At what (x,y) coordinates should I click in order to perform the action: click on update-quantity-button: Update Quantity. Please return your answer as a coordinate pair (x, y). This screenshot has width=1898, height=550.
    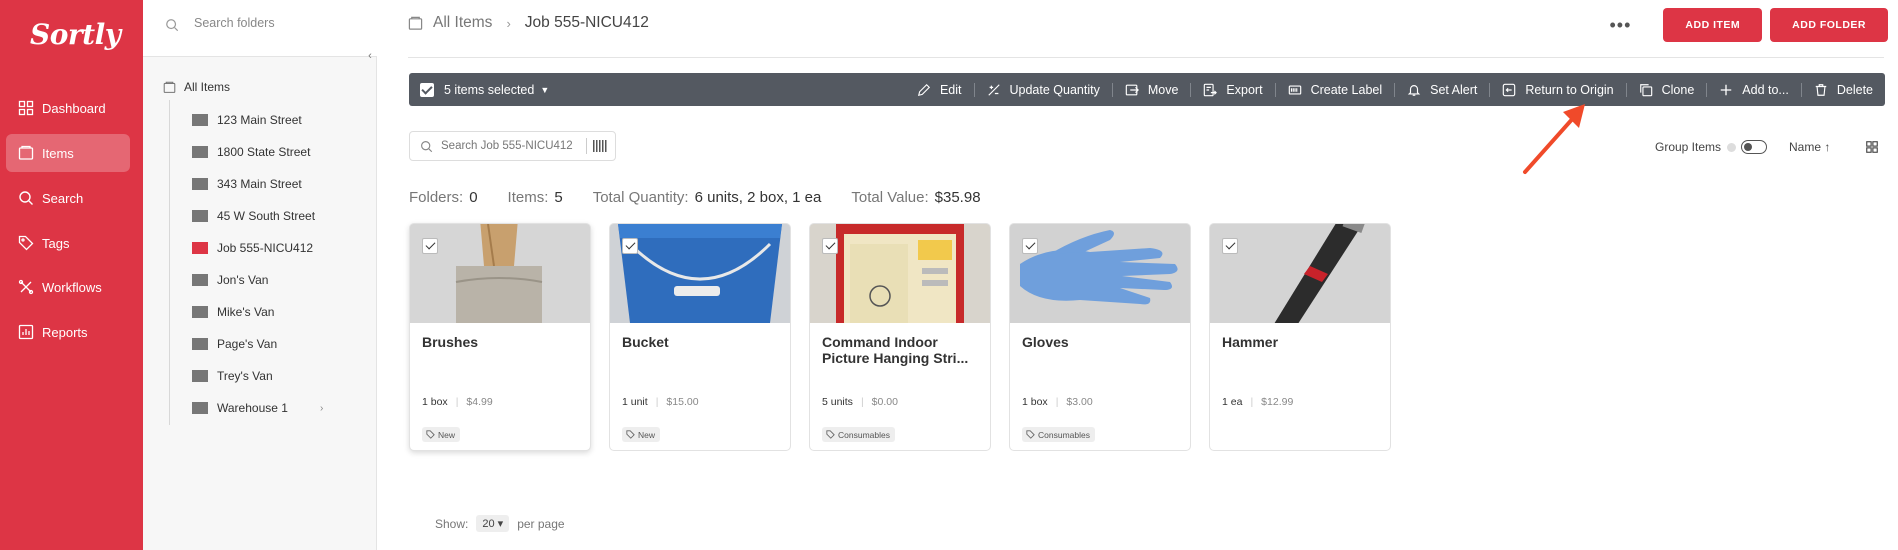
    Looking at the image, I should click on (1043, 89).